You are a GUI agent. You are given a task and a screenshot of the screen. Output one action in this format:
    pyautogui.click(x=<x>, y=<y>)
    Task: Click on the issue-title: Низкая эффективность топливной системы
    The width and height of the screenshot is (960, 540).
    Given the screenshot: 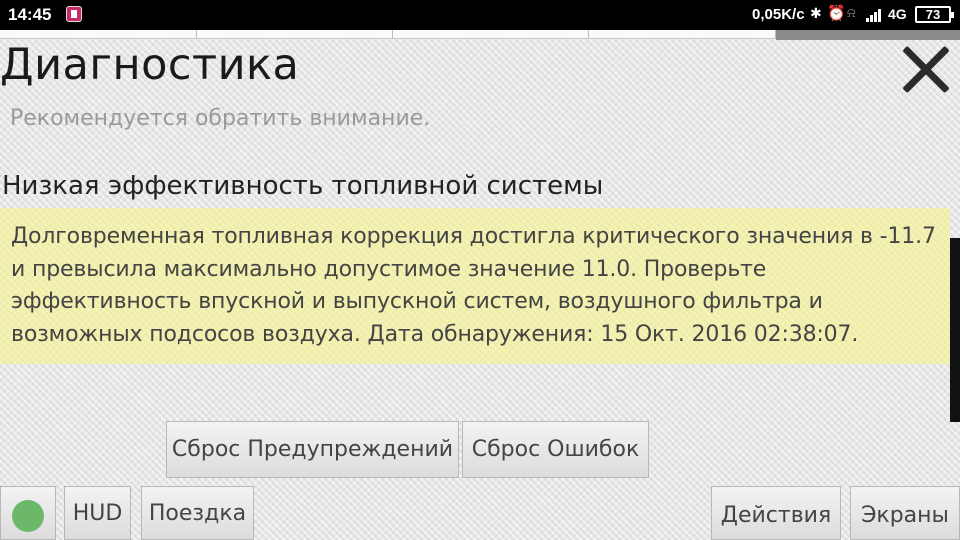 What is the action you would take?
    pyautogui.click(x=303, y=186)
    